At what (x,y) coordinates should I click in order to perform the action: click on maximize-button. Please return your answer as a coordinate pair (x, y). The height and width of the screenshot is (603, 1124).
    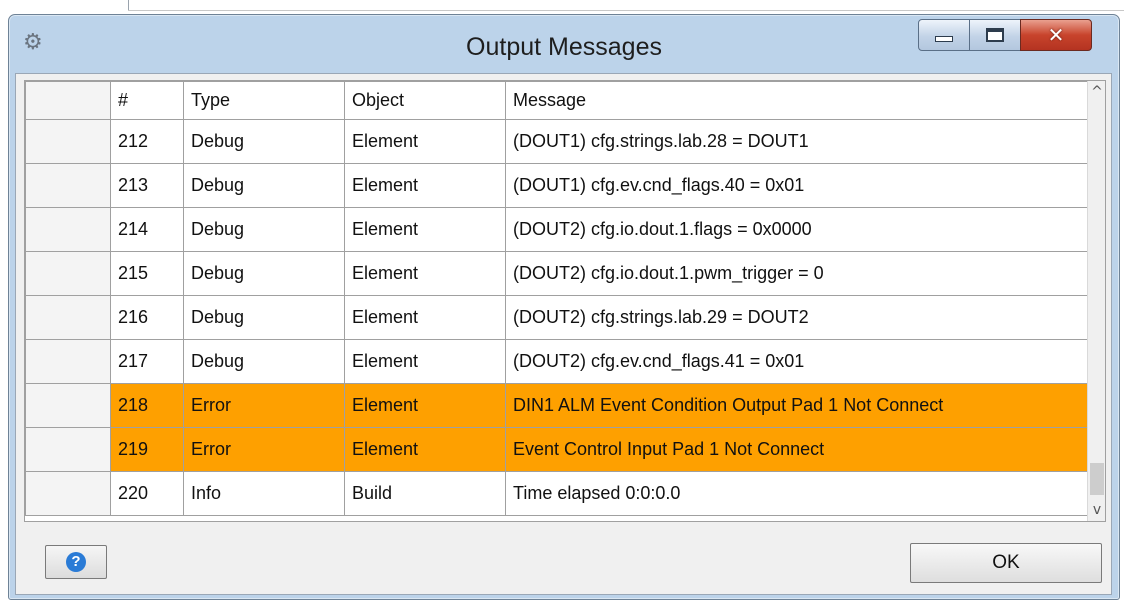
    Looking at the image, I should click on (995, 35).